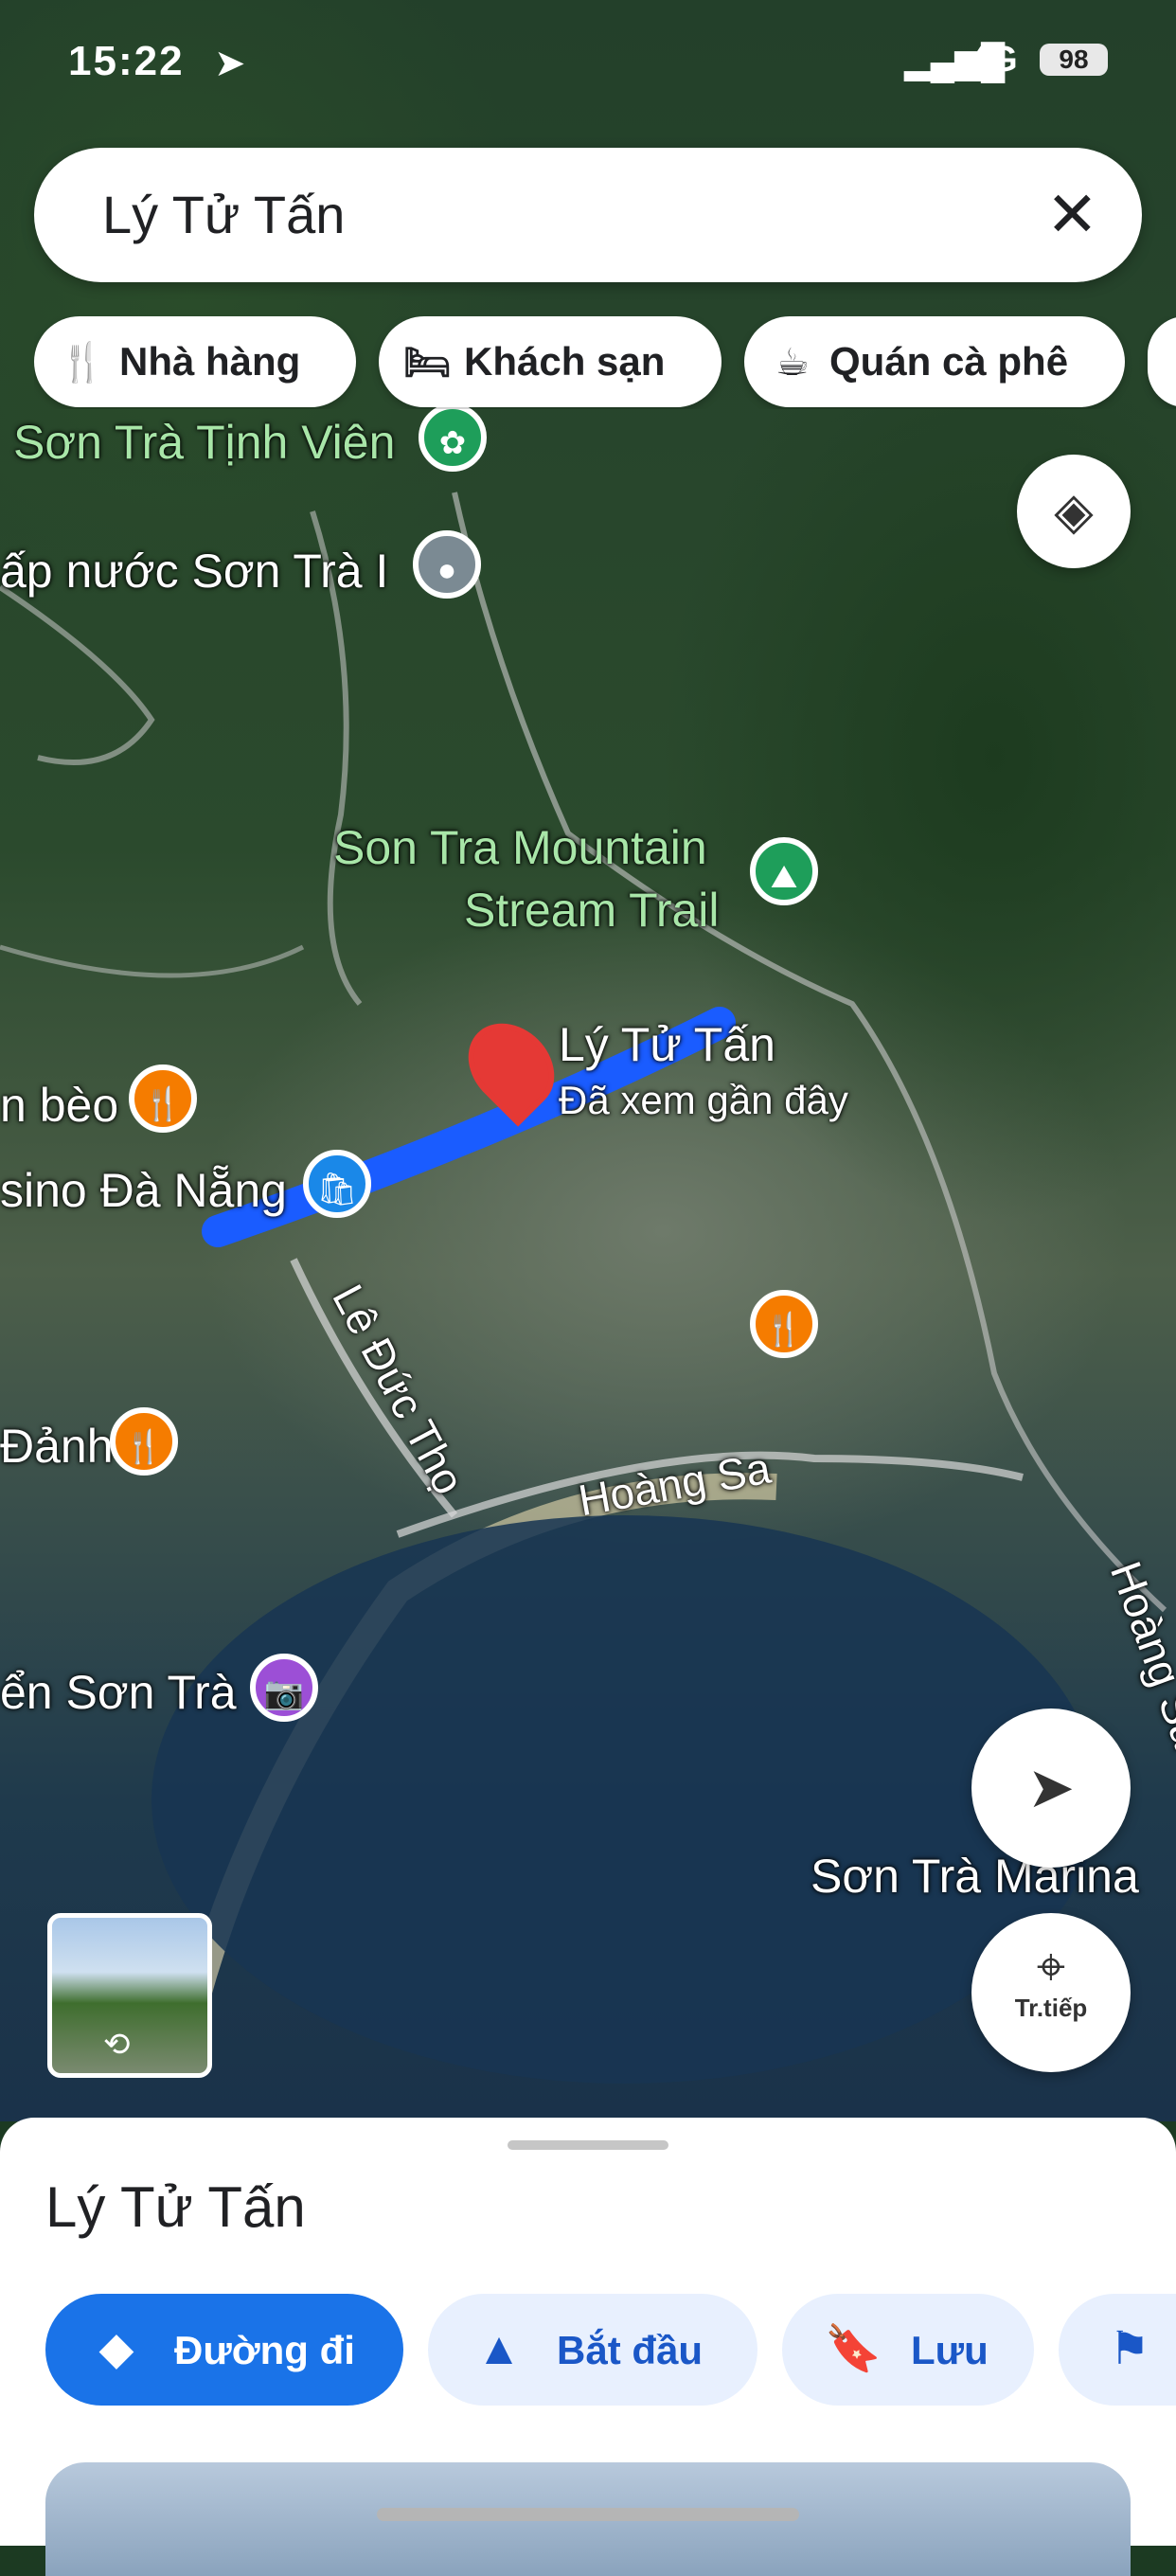 This screenshot has width=1176, height=2576. Describe the element at coordinates (949, 361) in the screenshot. I see `chip-label: Quán cà phê` at that location.